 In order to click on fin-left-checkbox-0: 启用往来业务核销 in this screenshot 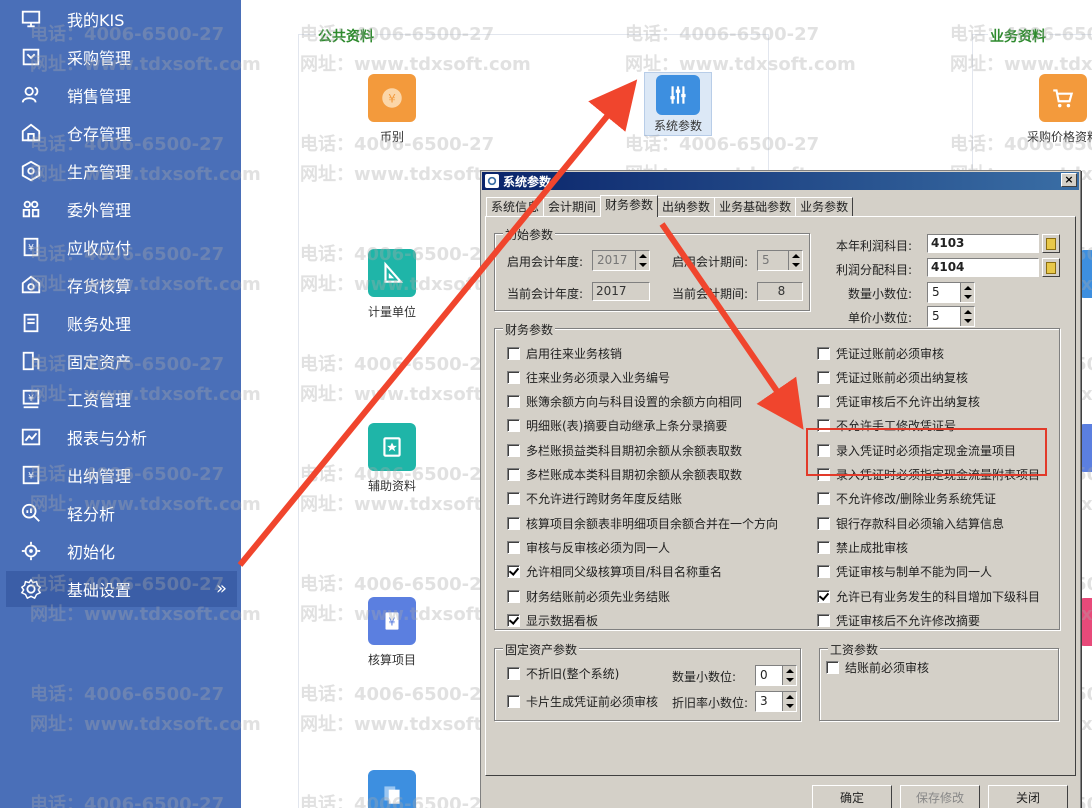, I will do `click(564, 353)`.